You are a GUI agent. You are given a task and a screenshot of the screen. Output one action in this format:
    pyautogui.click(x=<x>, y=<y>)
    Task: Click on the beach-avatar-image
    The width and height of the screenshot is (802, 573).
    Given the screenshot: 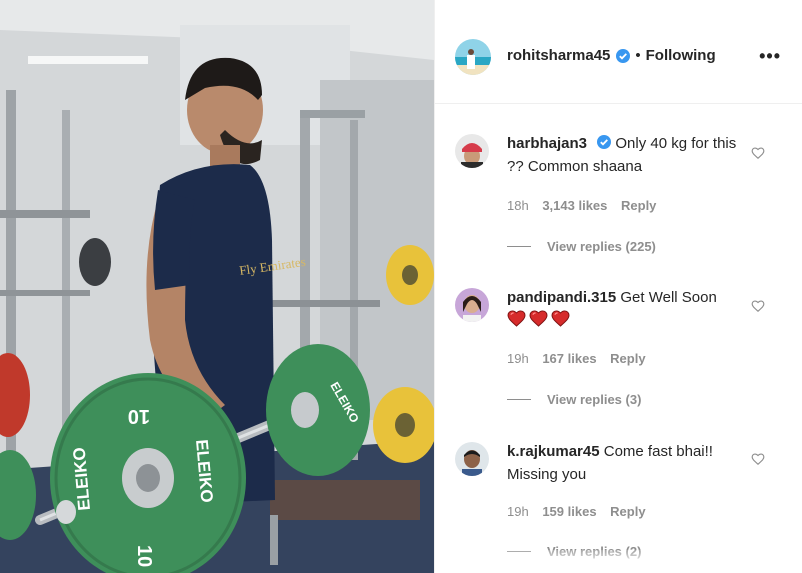 What is the action you would take?
    pyautogui.click(x=473, y=57)
    